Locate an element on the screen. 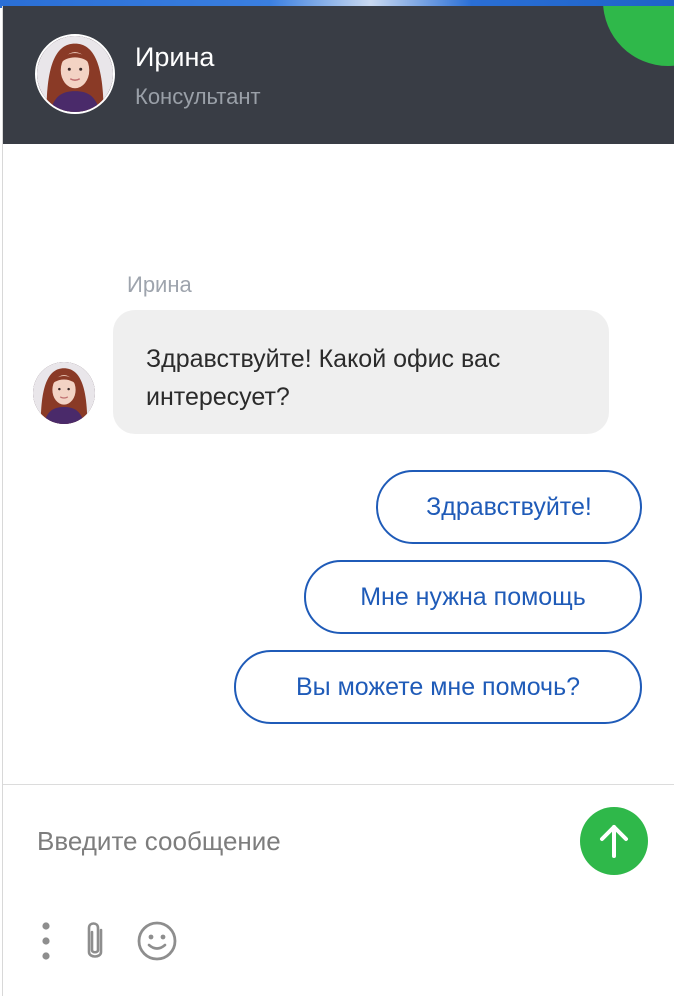  smile-icon is located at coordinates (157, 941).